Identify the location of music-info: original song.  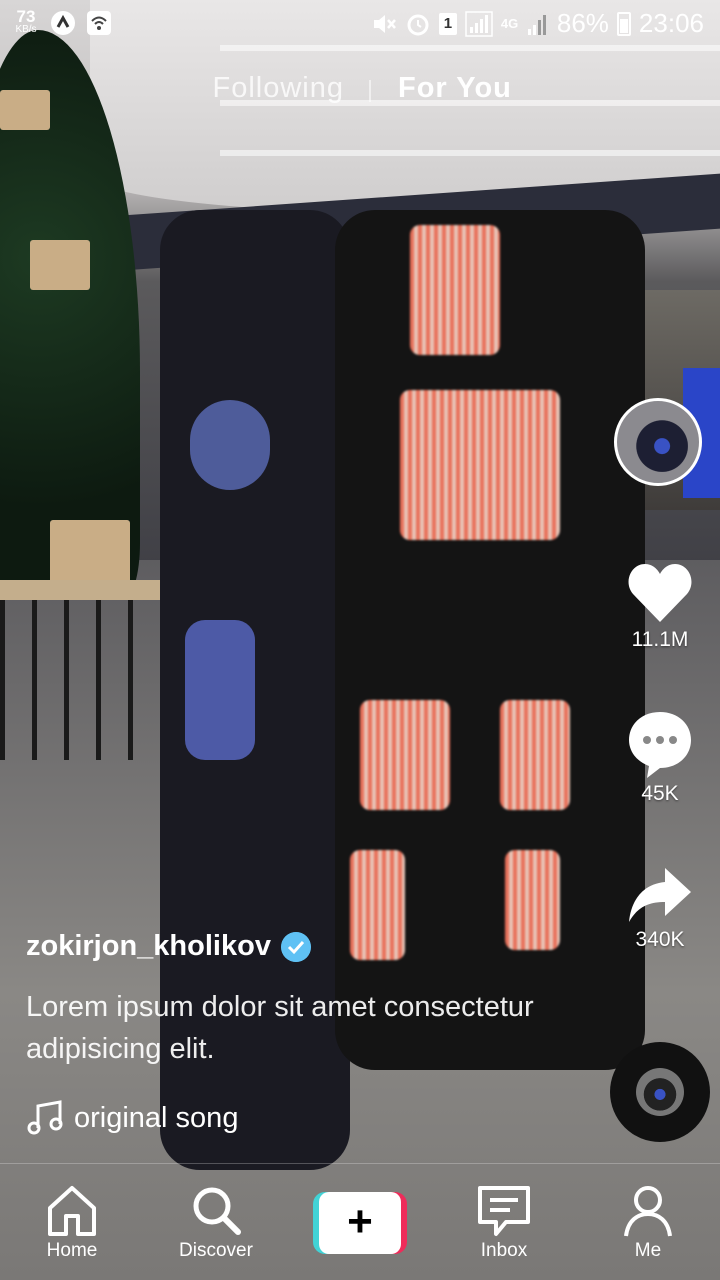
(132, 1118).